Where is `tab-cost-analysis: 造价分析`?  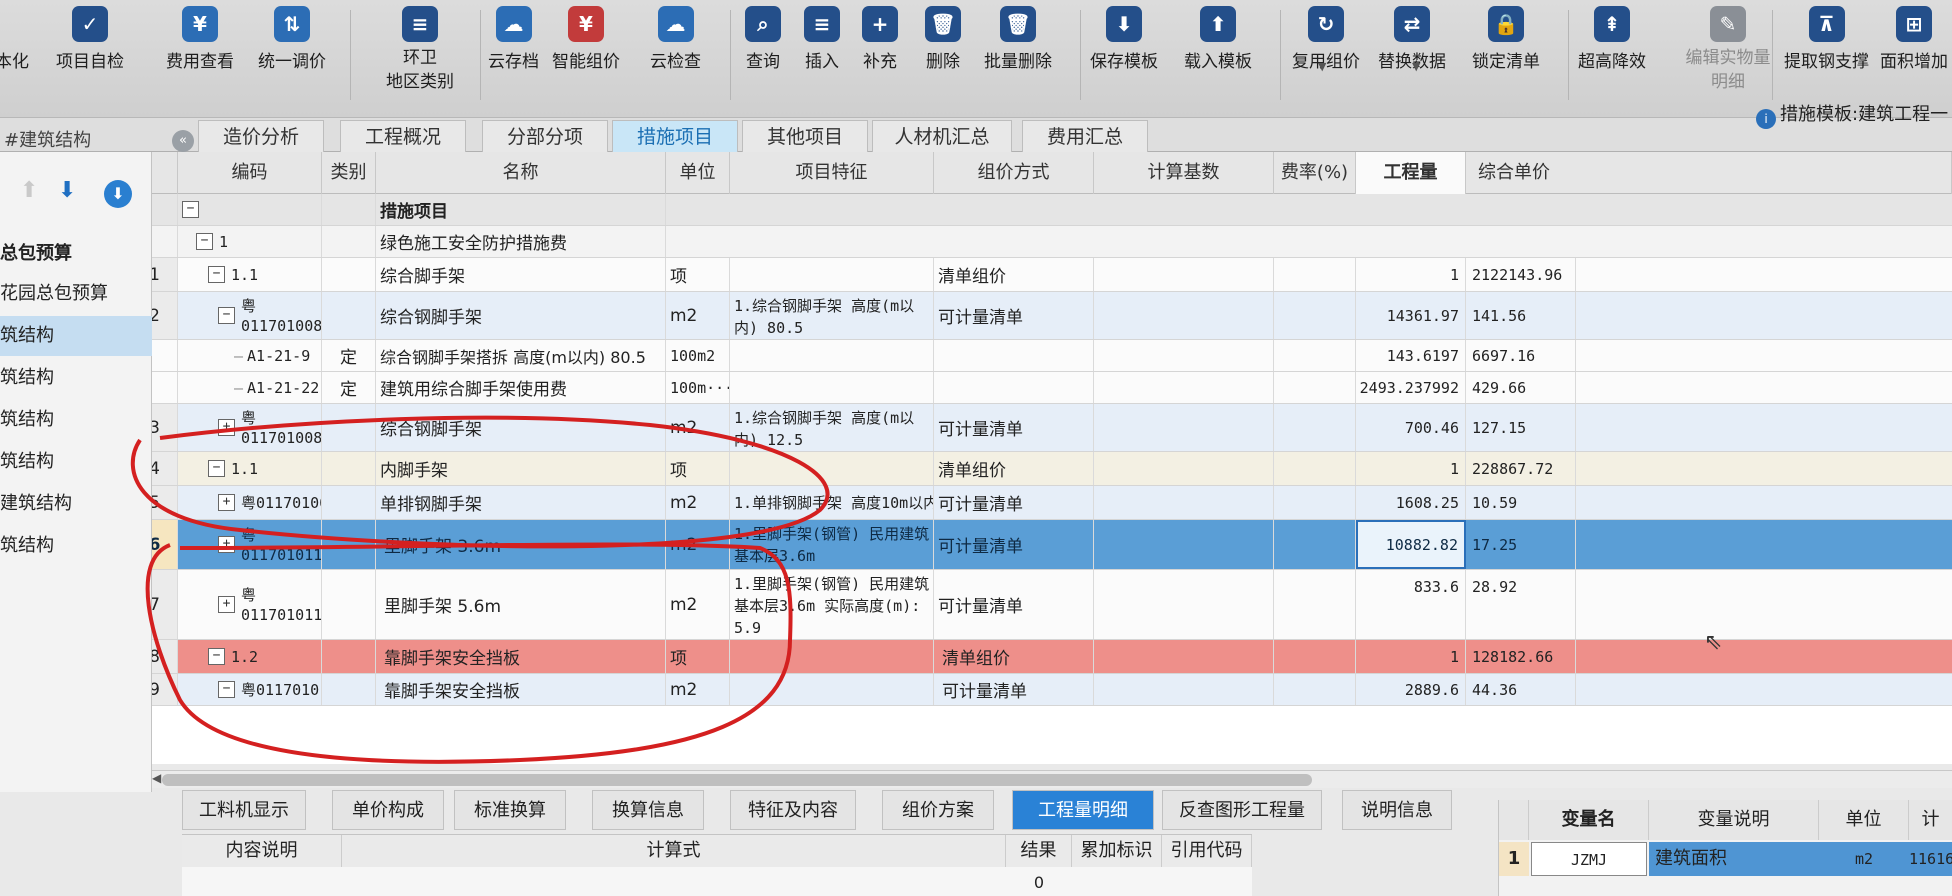 tab-cost-analysis: 造价分析 is located at coordinates (261, 136).